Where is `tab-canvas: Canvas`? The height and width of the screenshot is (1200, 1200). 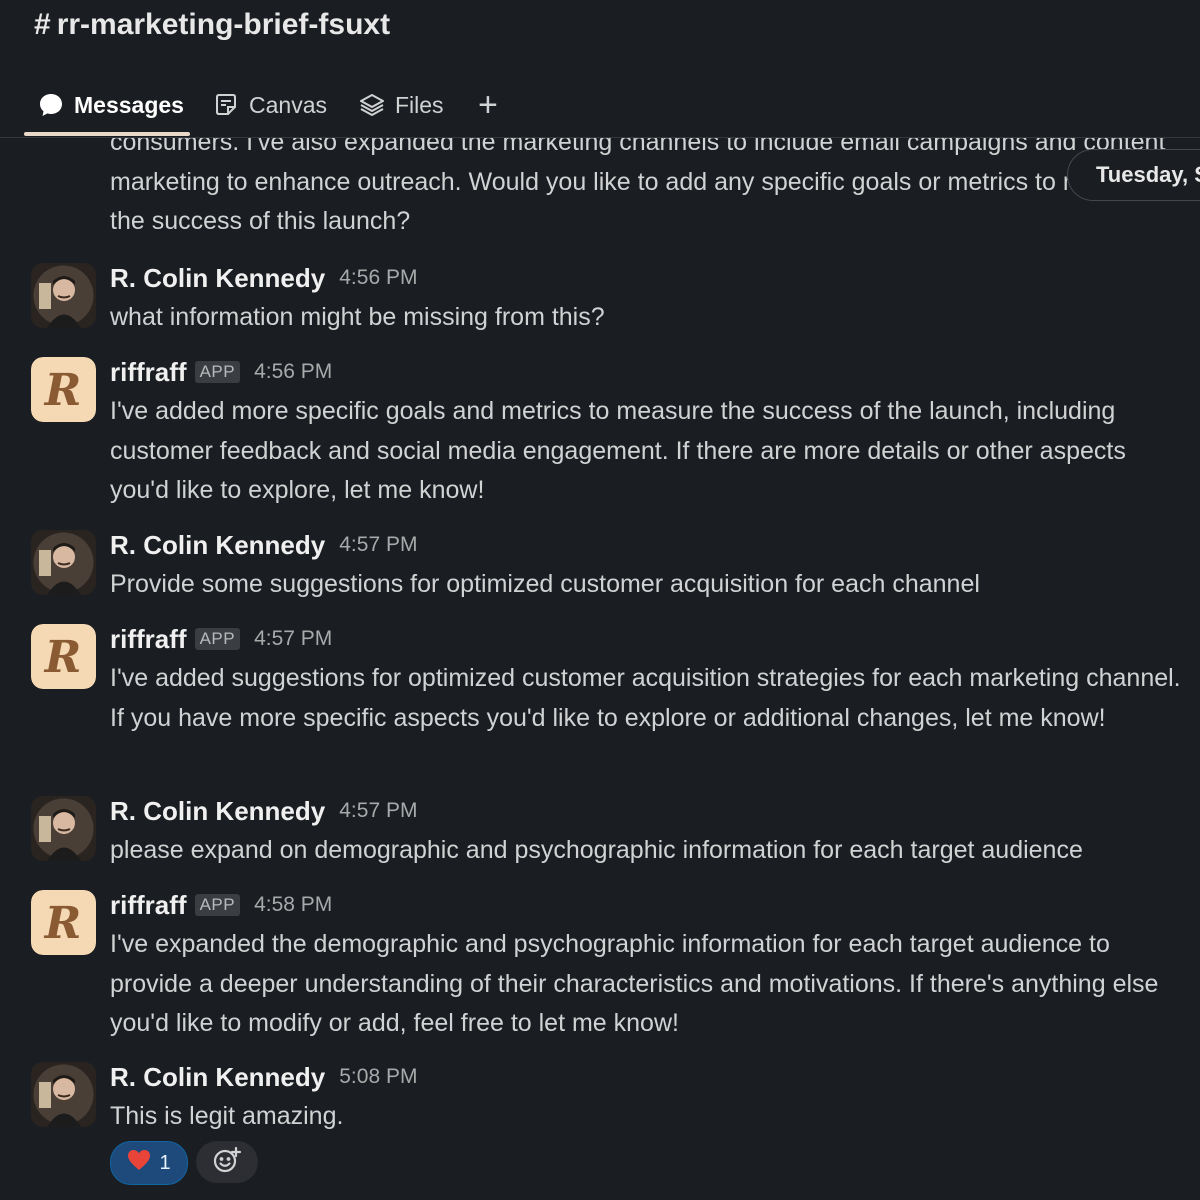
tab-canvas: Canvas is located at coordinates (270, 105).